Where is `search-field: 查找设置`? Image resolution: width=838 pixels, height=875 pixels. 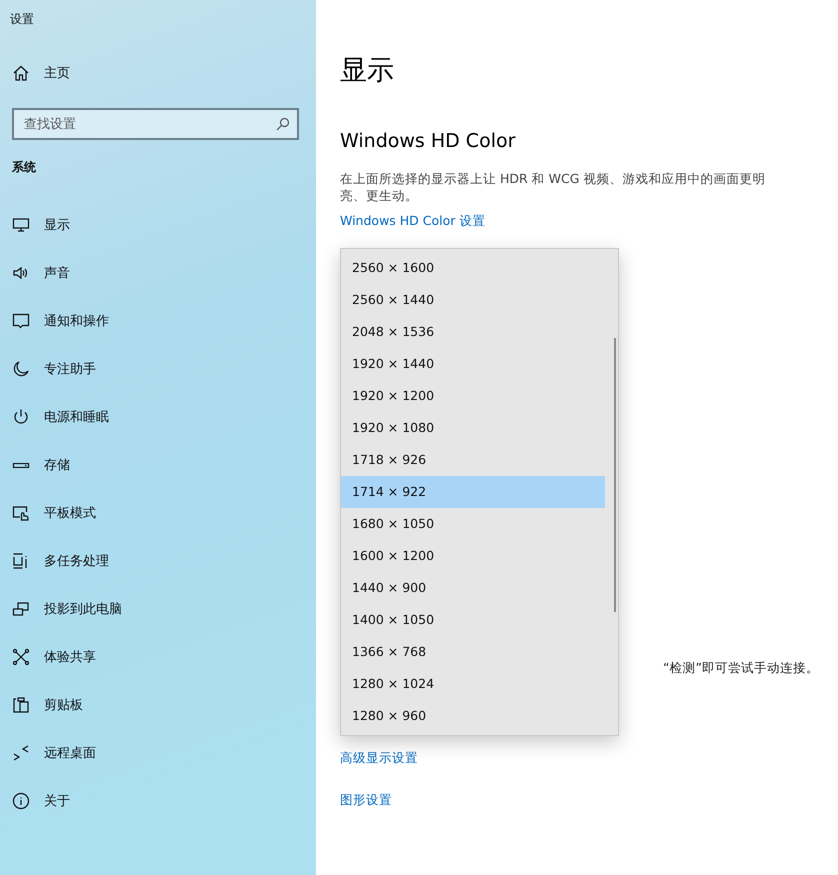 search-field: 查找设置 is located at coordinates (155, 124).